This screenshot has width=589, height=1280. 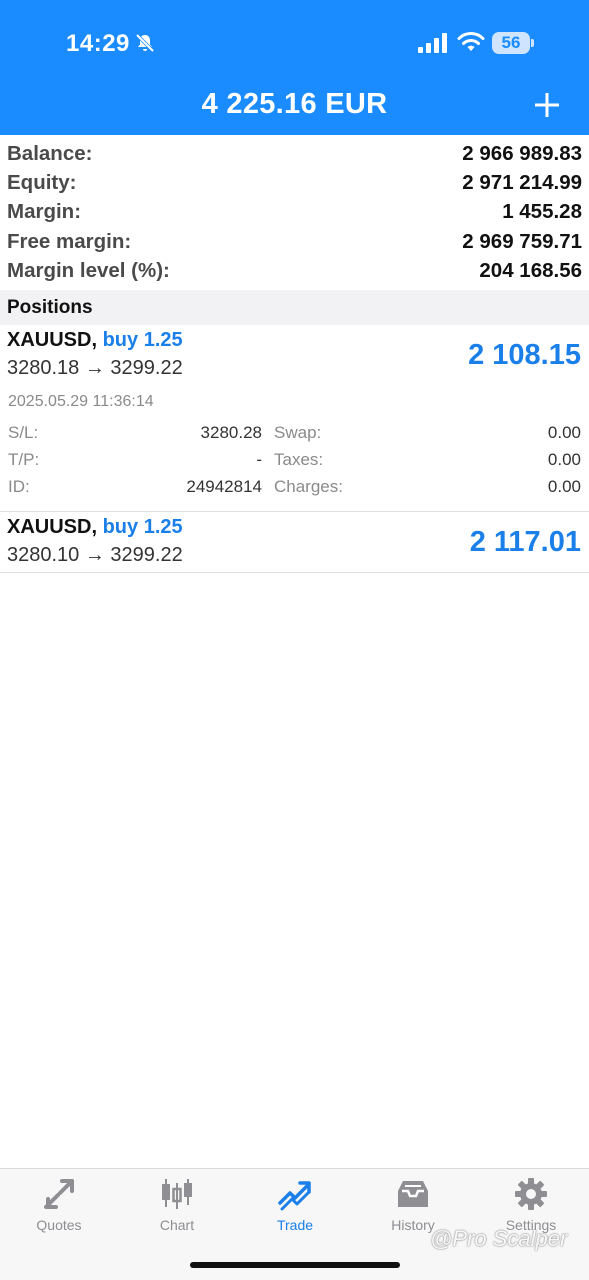 What do you see at coordinates (50, 153) in the screenshot?
I see `summary-label: Balance:` at bounding box center [50, 153].